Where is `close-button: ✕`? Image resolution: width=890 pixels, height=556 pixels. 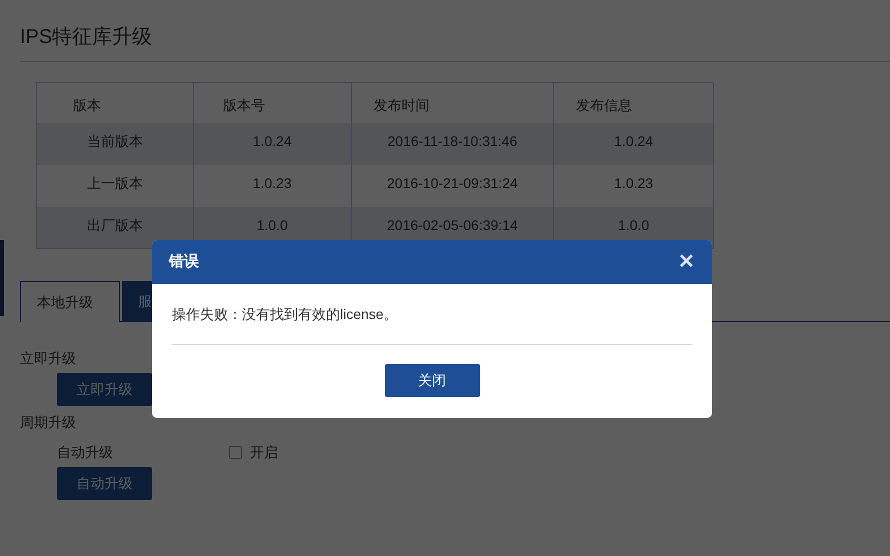 close-button: ✕ is located at coordinates (686, 262).